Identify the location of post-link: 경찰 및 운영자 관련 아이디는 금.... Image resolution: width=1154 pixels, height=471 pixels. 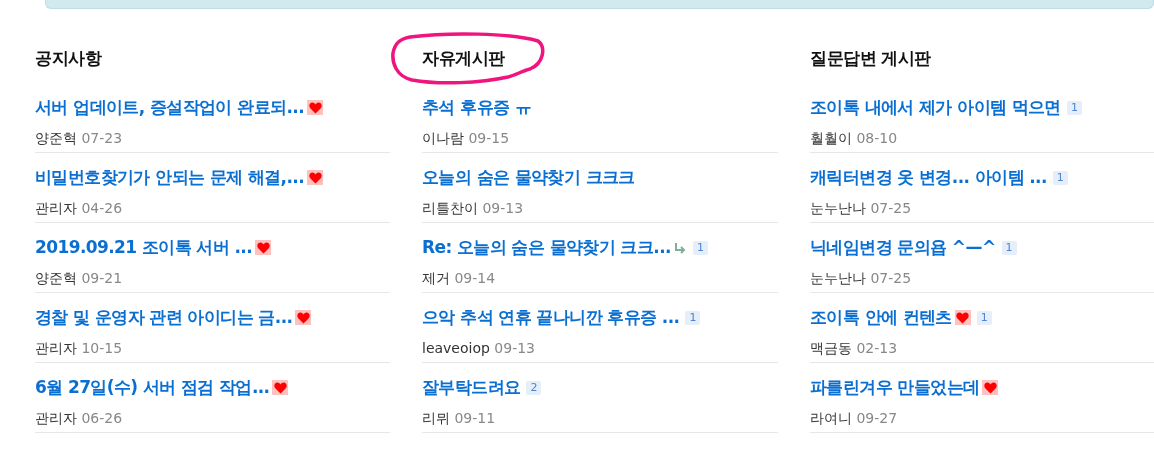
(164, 318).